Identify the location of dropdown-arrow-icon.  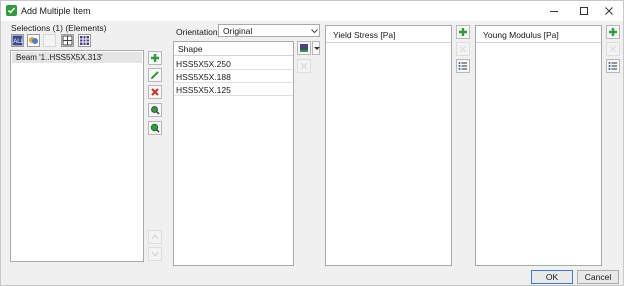
(316, 48).